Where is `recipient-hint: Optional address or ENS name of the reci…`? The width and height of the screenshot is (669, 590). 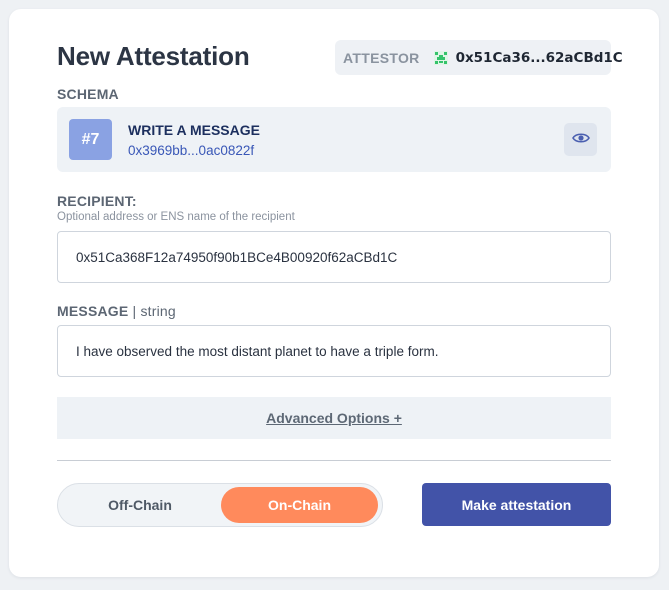 recipient-hint: Optional address or ENS name of the reci… is located at coordinates (176, 217).